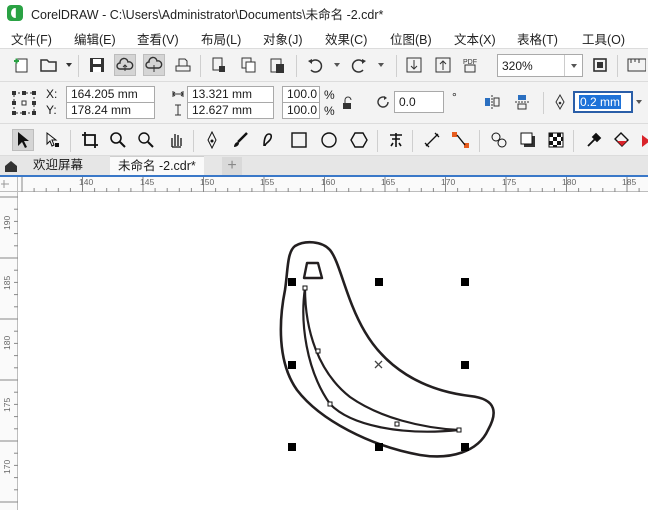 Image resolution: width=648 pixels, height=510 pixels. What do you see at coordinates (594, 140) in the screenshot?
I see `eyedropper-tool-icon` at bounding box center [594, 140].